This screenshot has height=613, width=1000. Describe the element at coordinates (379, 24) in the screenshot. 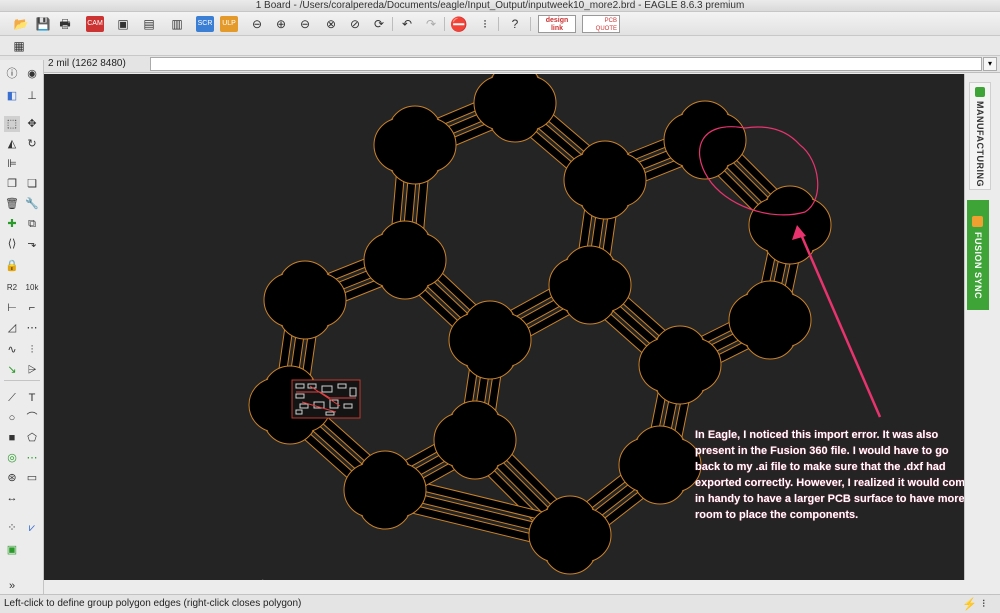

I see `redraw-icon: ⟳` at that location.